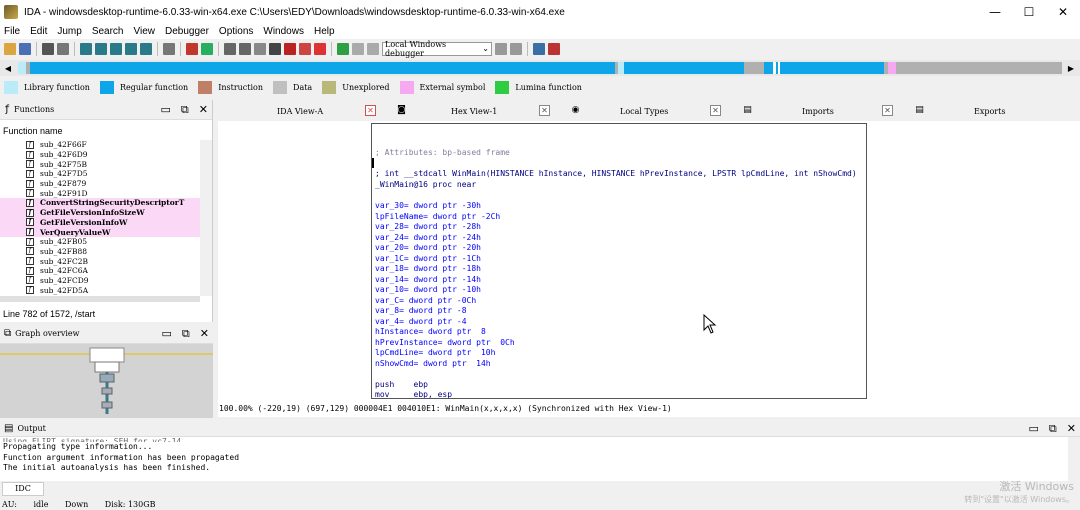  Describe the element at coordinates (437, 49) in the screenshot. I see `debugger-select: Local Windows debugger ⌄` at that location.